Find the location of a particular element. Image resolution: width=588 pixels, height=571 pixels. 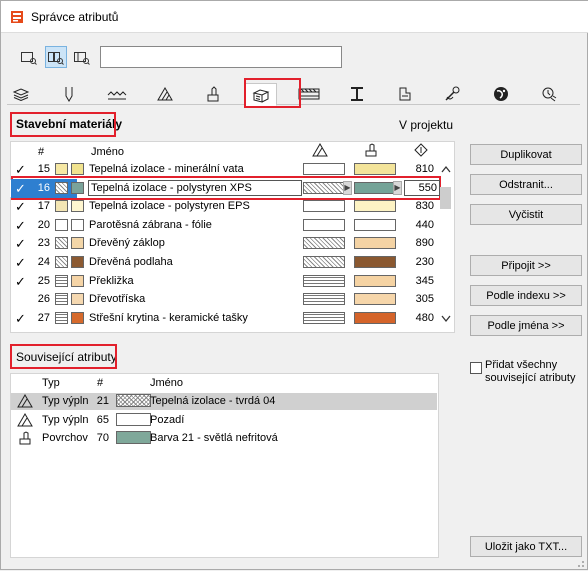

material-name: Tepelná izolace - polystyren EPS is located at coordinates (169, 206).